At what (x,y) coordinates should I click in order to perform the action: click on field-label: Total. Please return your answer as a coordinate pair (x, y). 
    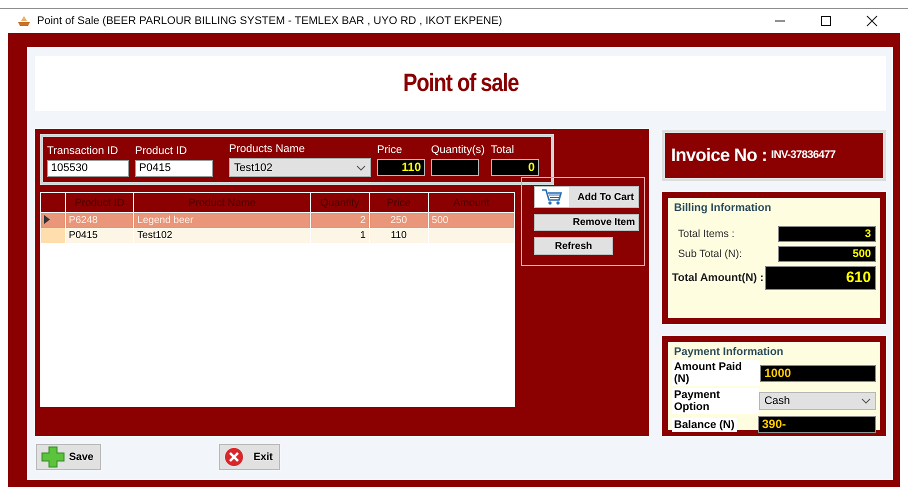
    Looking at the image, I should click on (503, 150).